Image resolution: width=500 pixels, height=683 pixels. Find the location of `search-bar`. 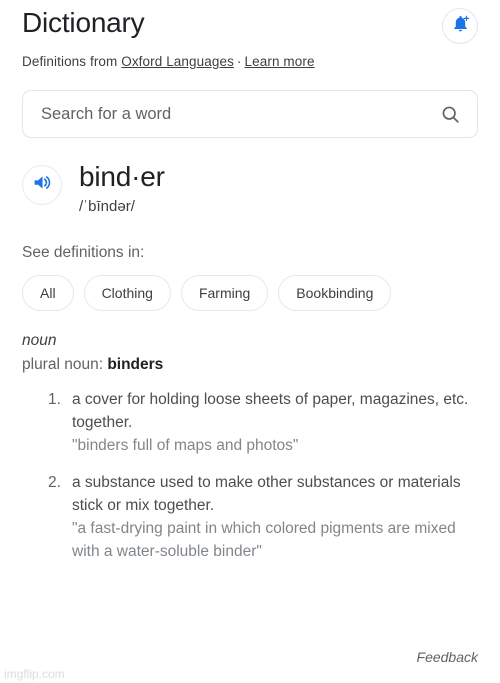

search-bar is located at coordinates (250, 114).